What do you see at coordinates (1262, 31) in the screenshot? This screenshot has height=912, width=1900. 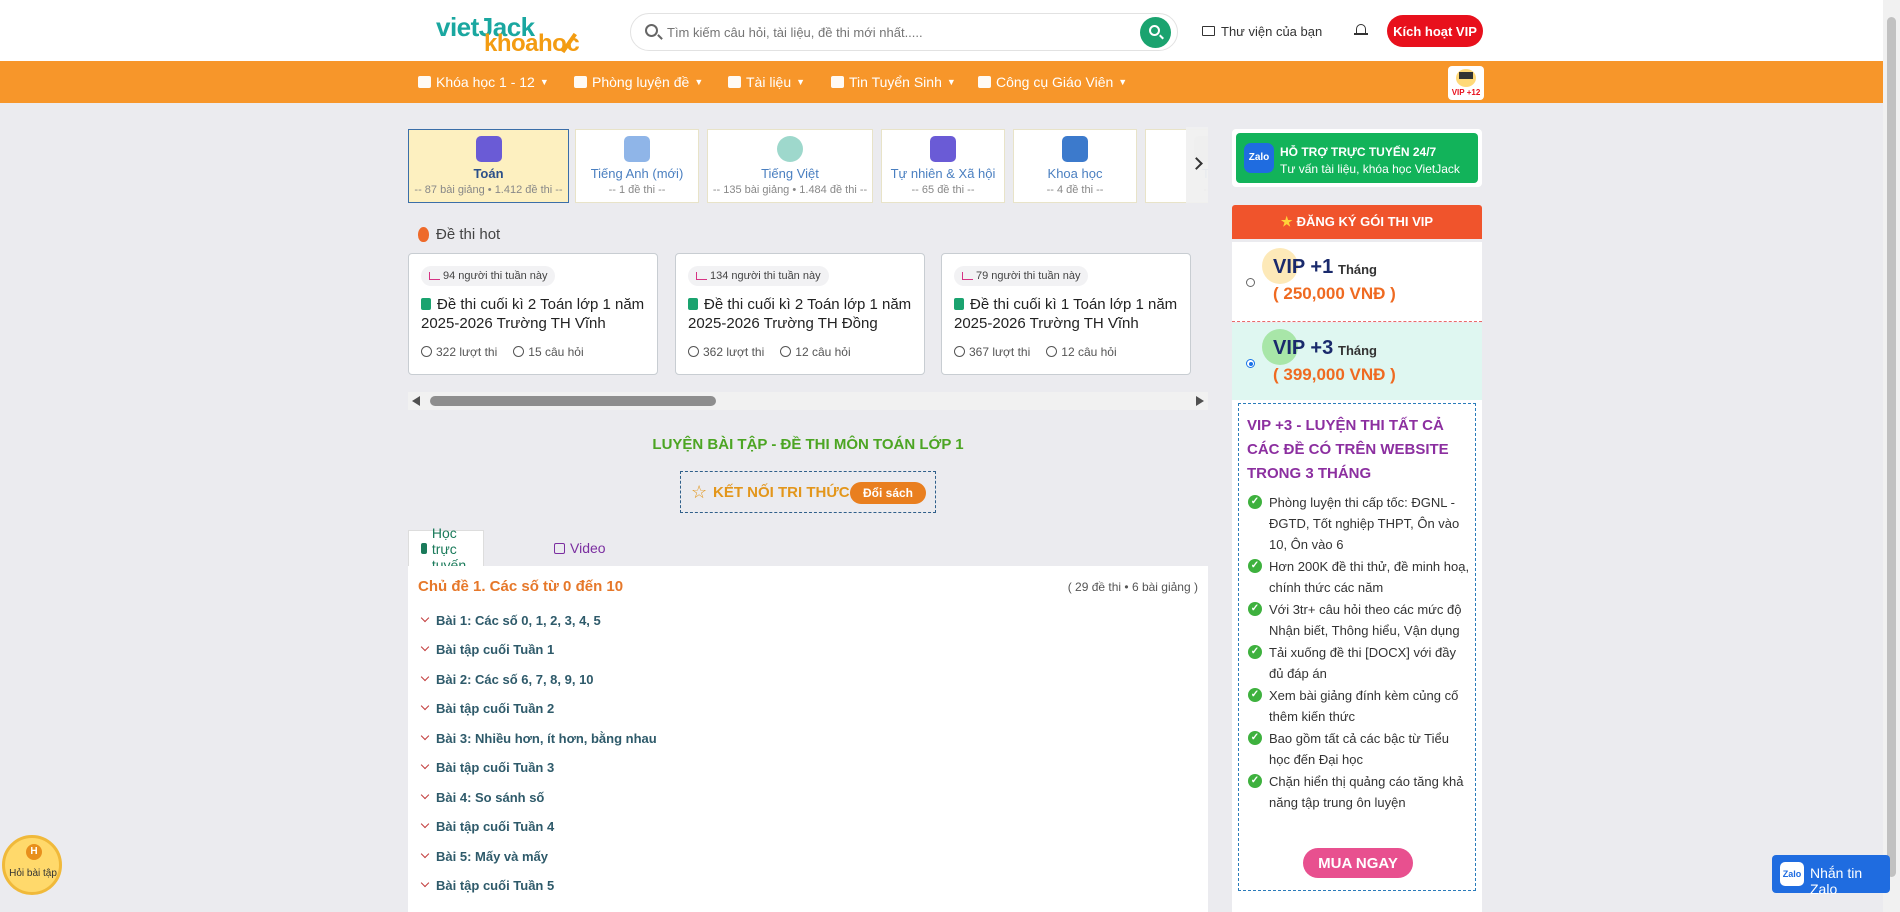 I see `library-link: Thư viện của bạn` at bounding box center [1262, 31].